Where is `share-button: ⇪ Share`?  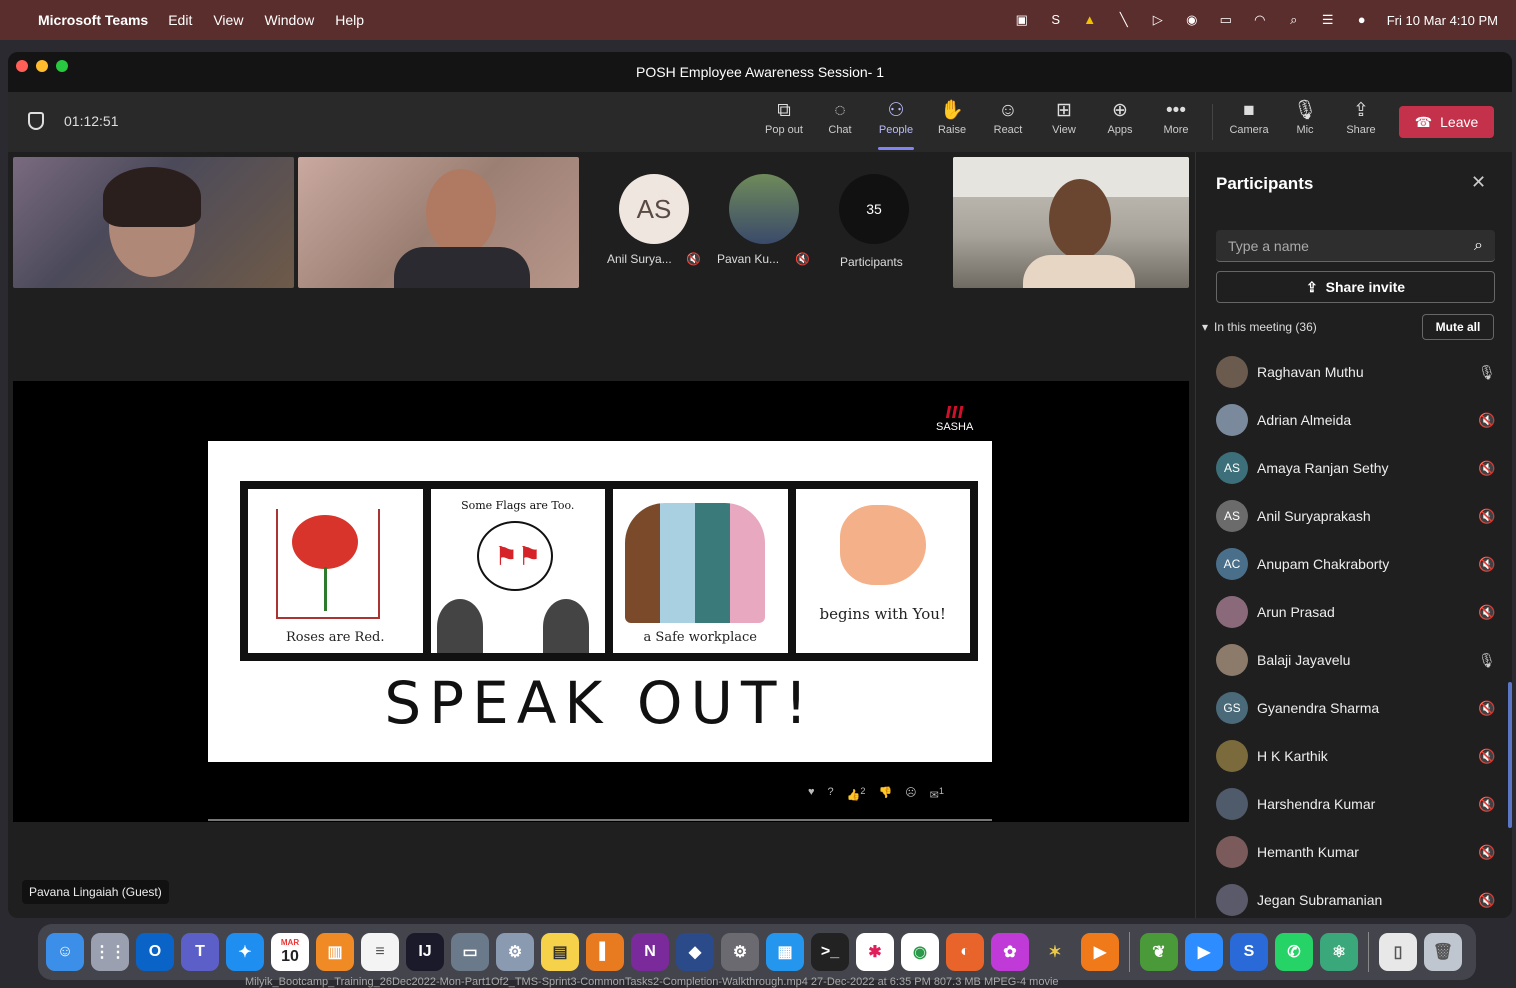 share-button: ⇪ Share is located at coordinates (1361, 123).